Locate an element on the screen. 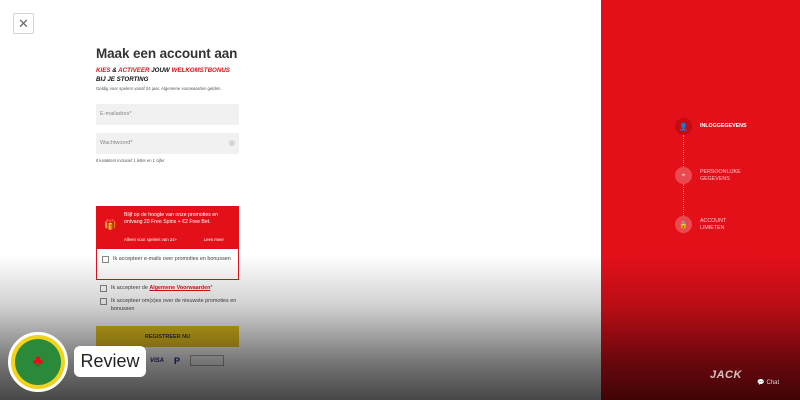 The image size is (800, 400). promo-word-jouw: JOUW is located at coordinates (160, 70).